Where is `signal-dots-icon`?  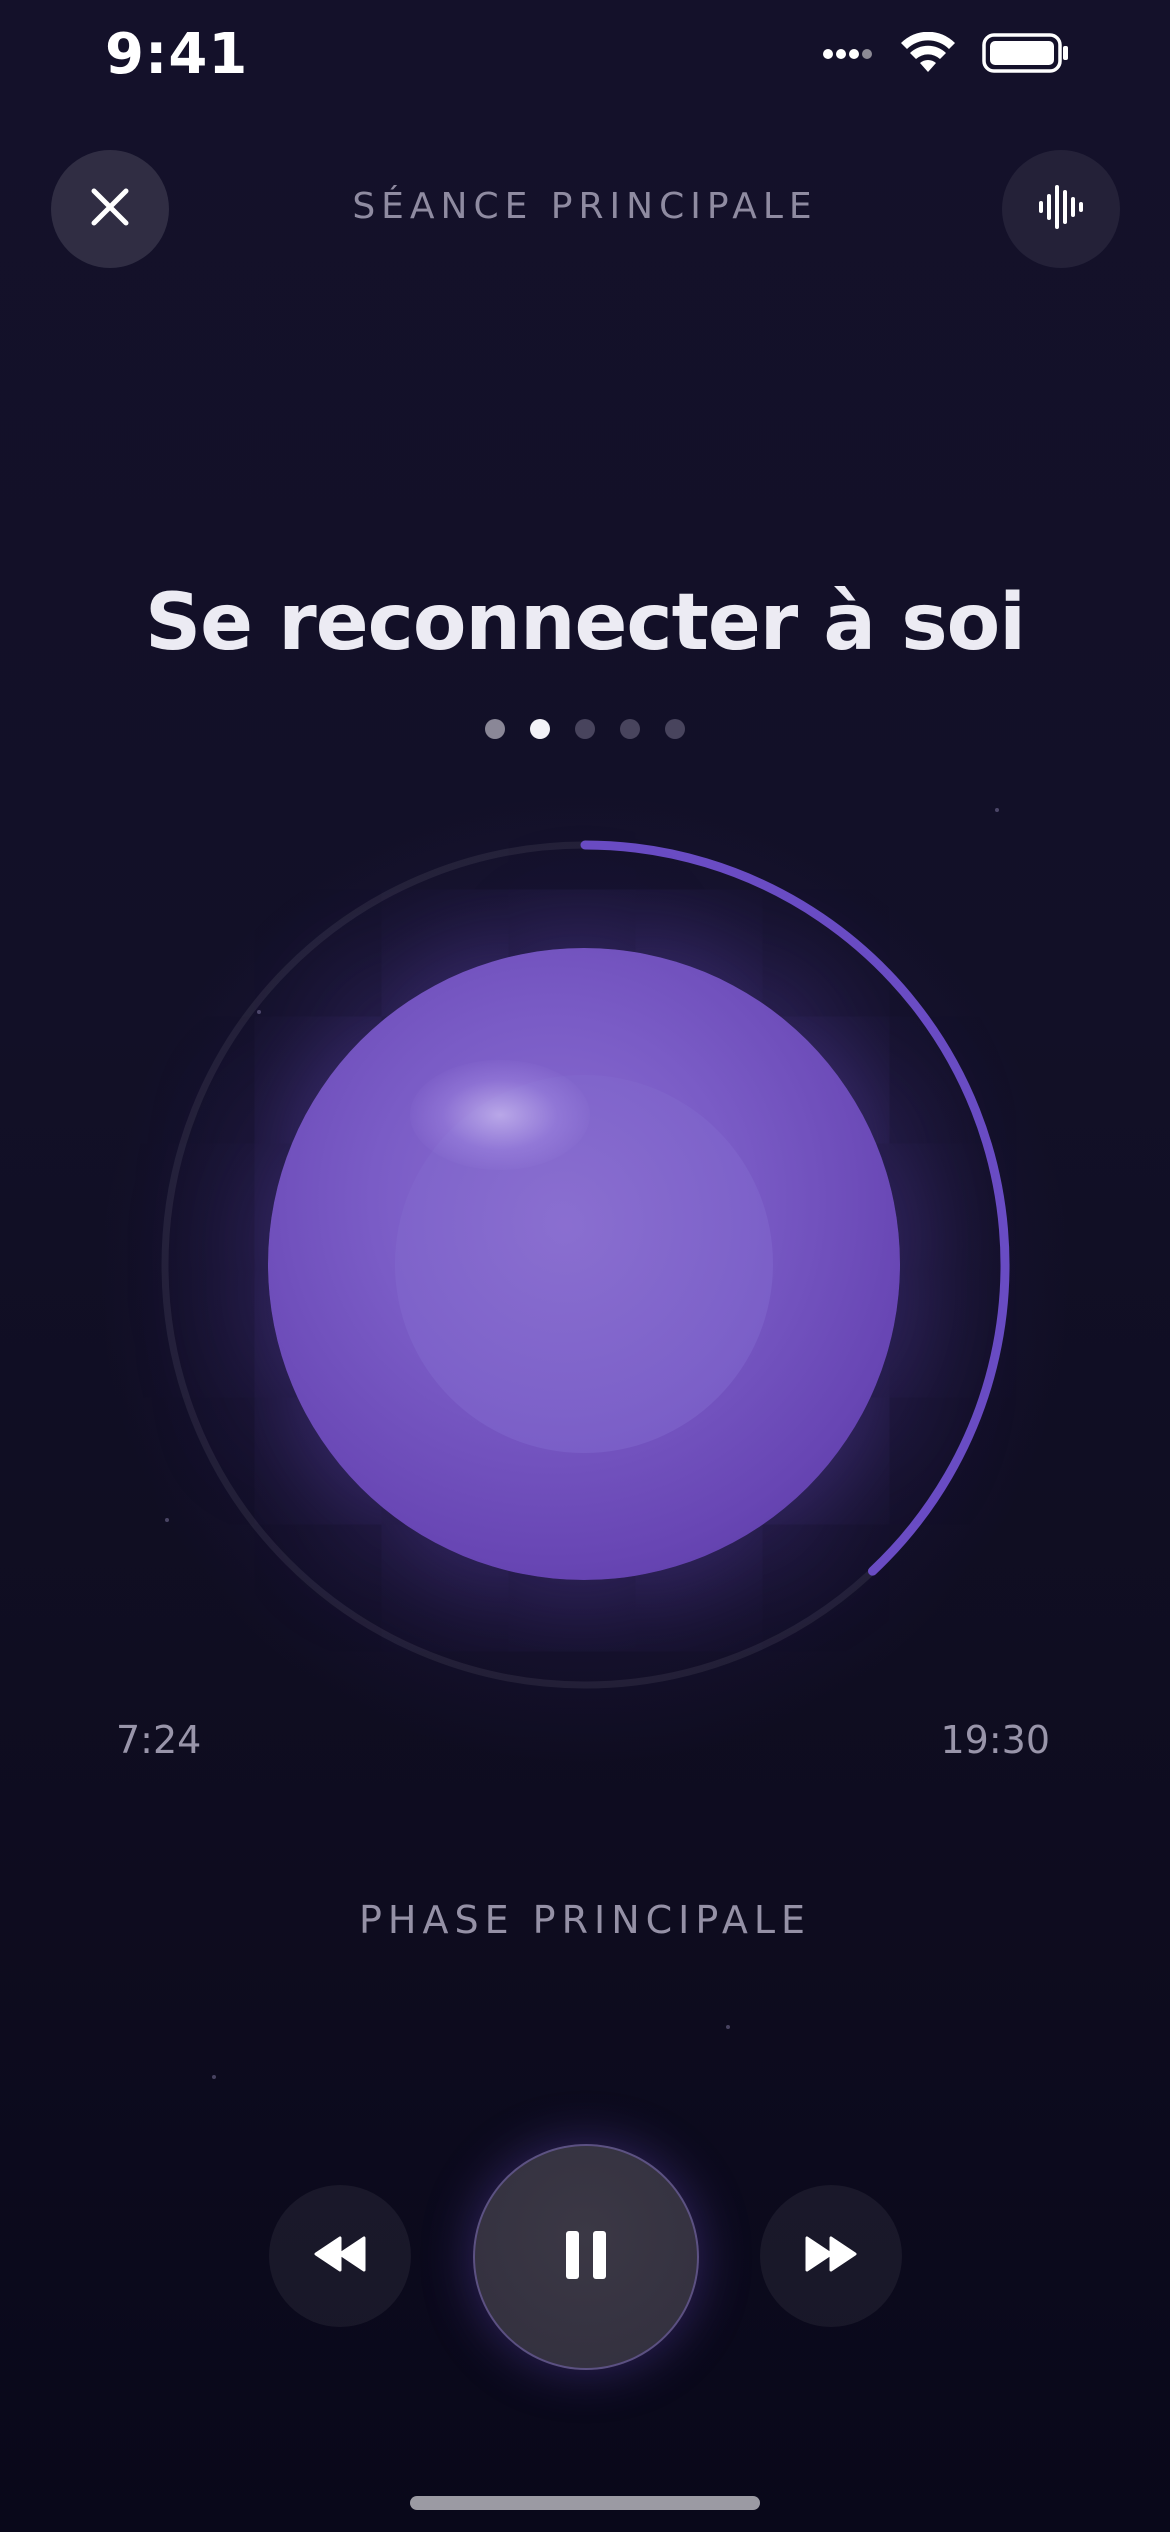
signal-dots-icon is located at coordinates (848, 55).